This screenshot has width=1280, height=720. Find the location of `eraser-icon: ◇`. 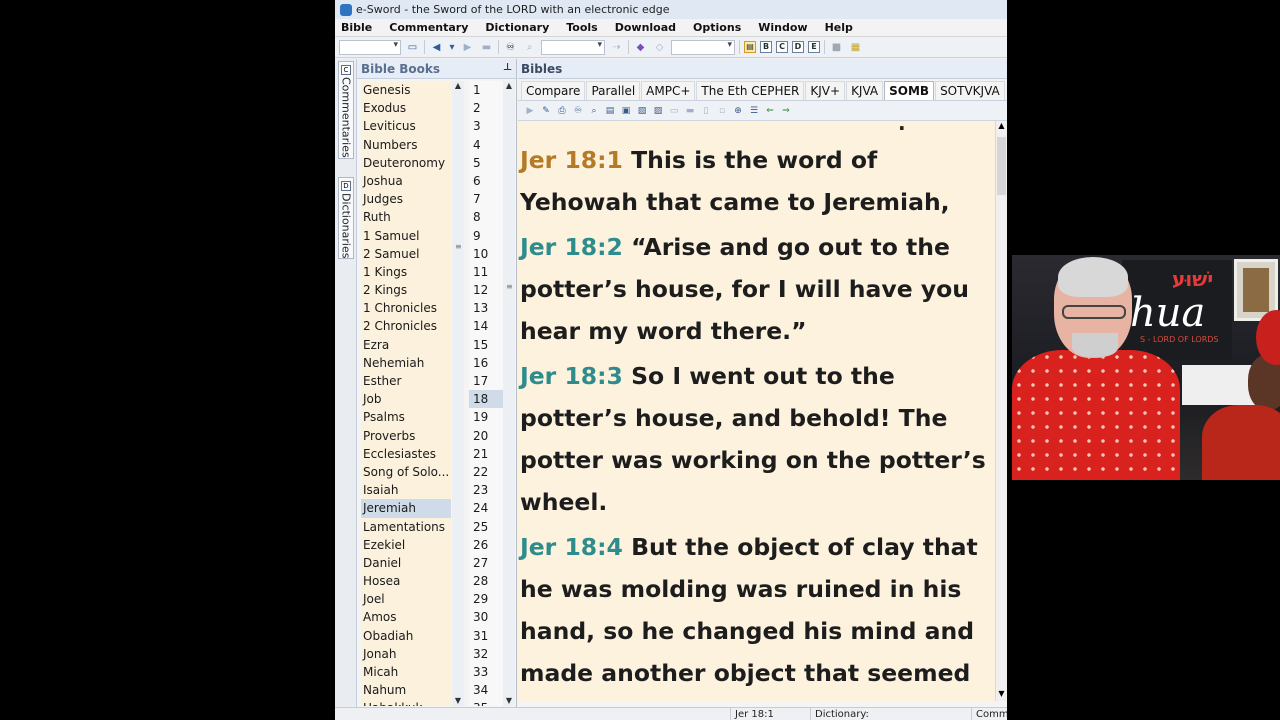

eraser-icon: ◇ is located at coordinates (659, 47).